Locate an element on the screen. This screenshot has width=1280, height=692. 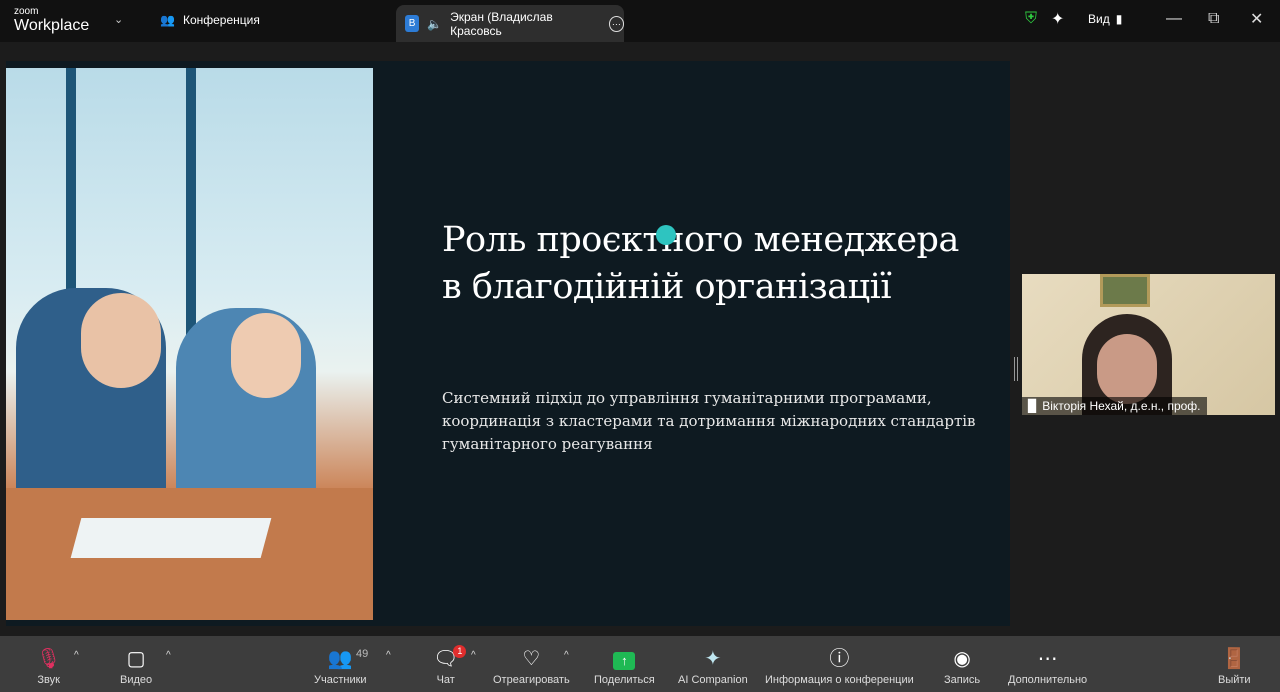
chat-button: 🗨 1 Чат is located at coordinates (450, 664).